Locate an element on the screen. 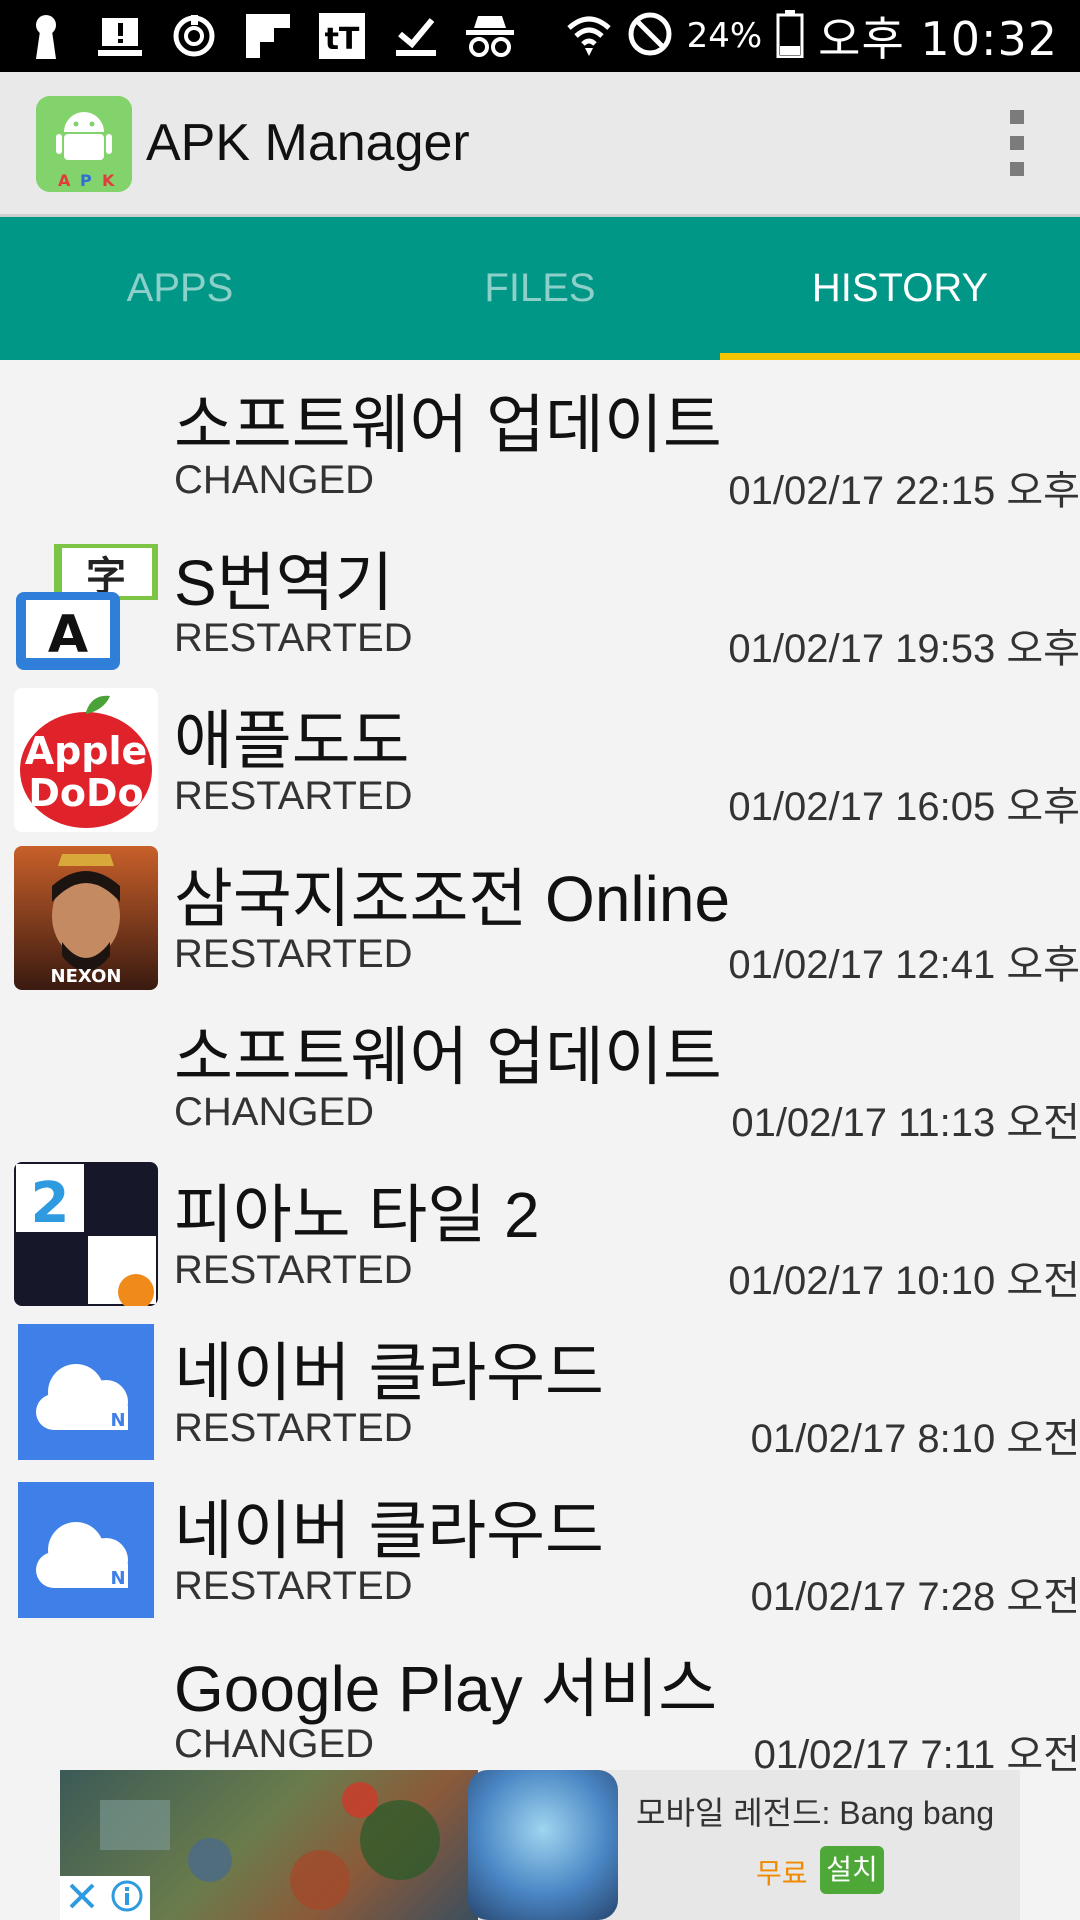 The height and width of the screenshot is (1920, 1080). clock: 오후 10:32 is located at coordinates (938, 39).